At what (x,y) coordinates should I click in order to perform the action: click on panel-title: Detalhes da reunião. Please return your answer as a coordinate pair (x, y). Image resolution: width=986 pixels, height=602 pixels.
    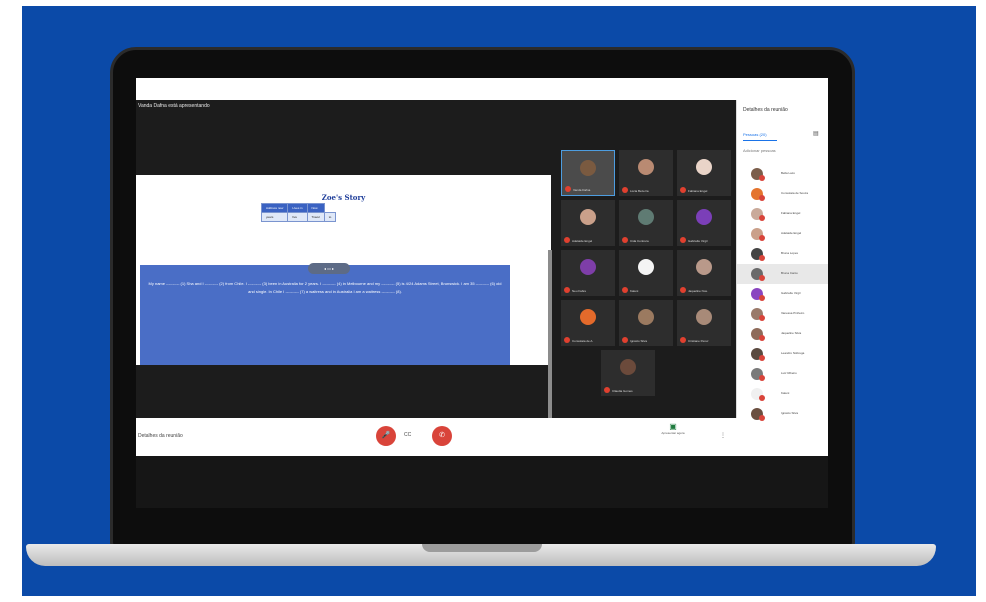
    Looking at the image, I should click on (765, 110).